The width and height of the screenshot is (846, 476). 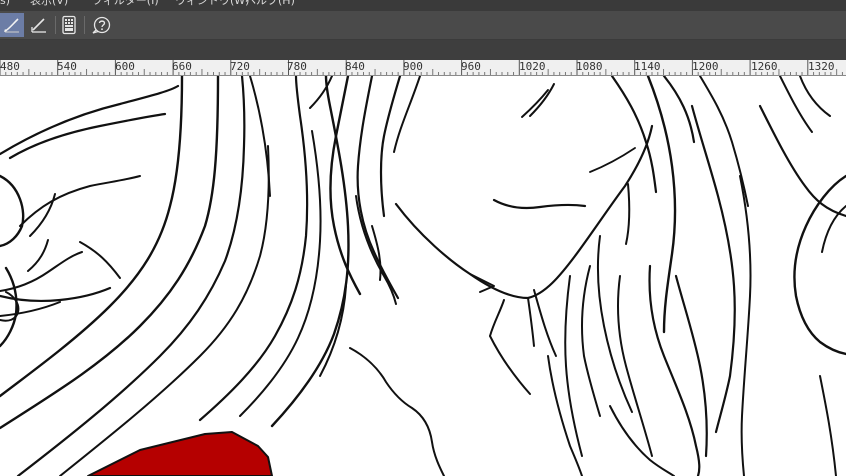 What do you see at coordinates (10, 66) in the screenshot?
I see `ruler-label: 480` at bounding box center [10, 66].